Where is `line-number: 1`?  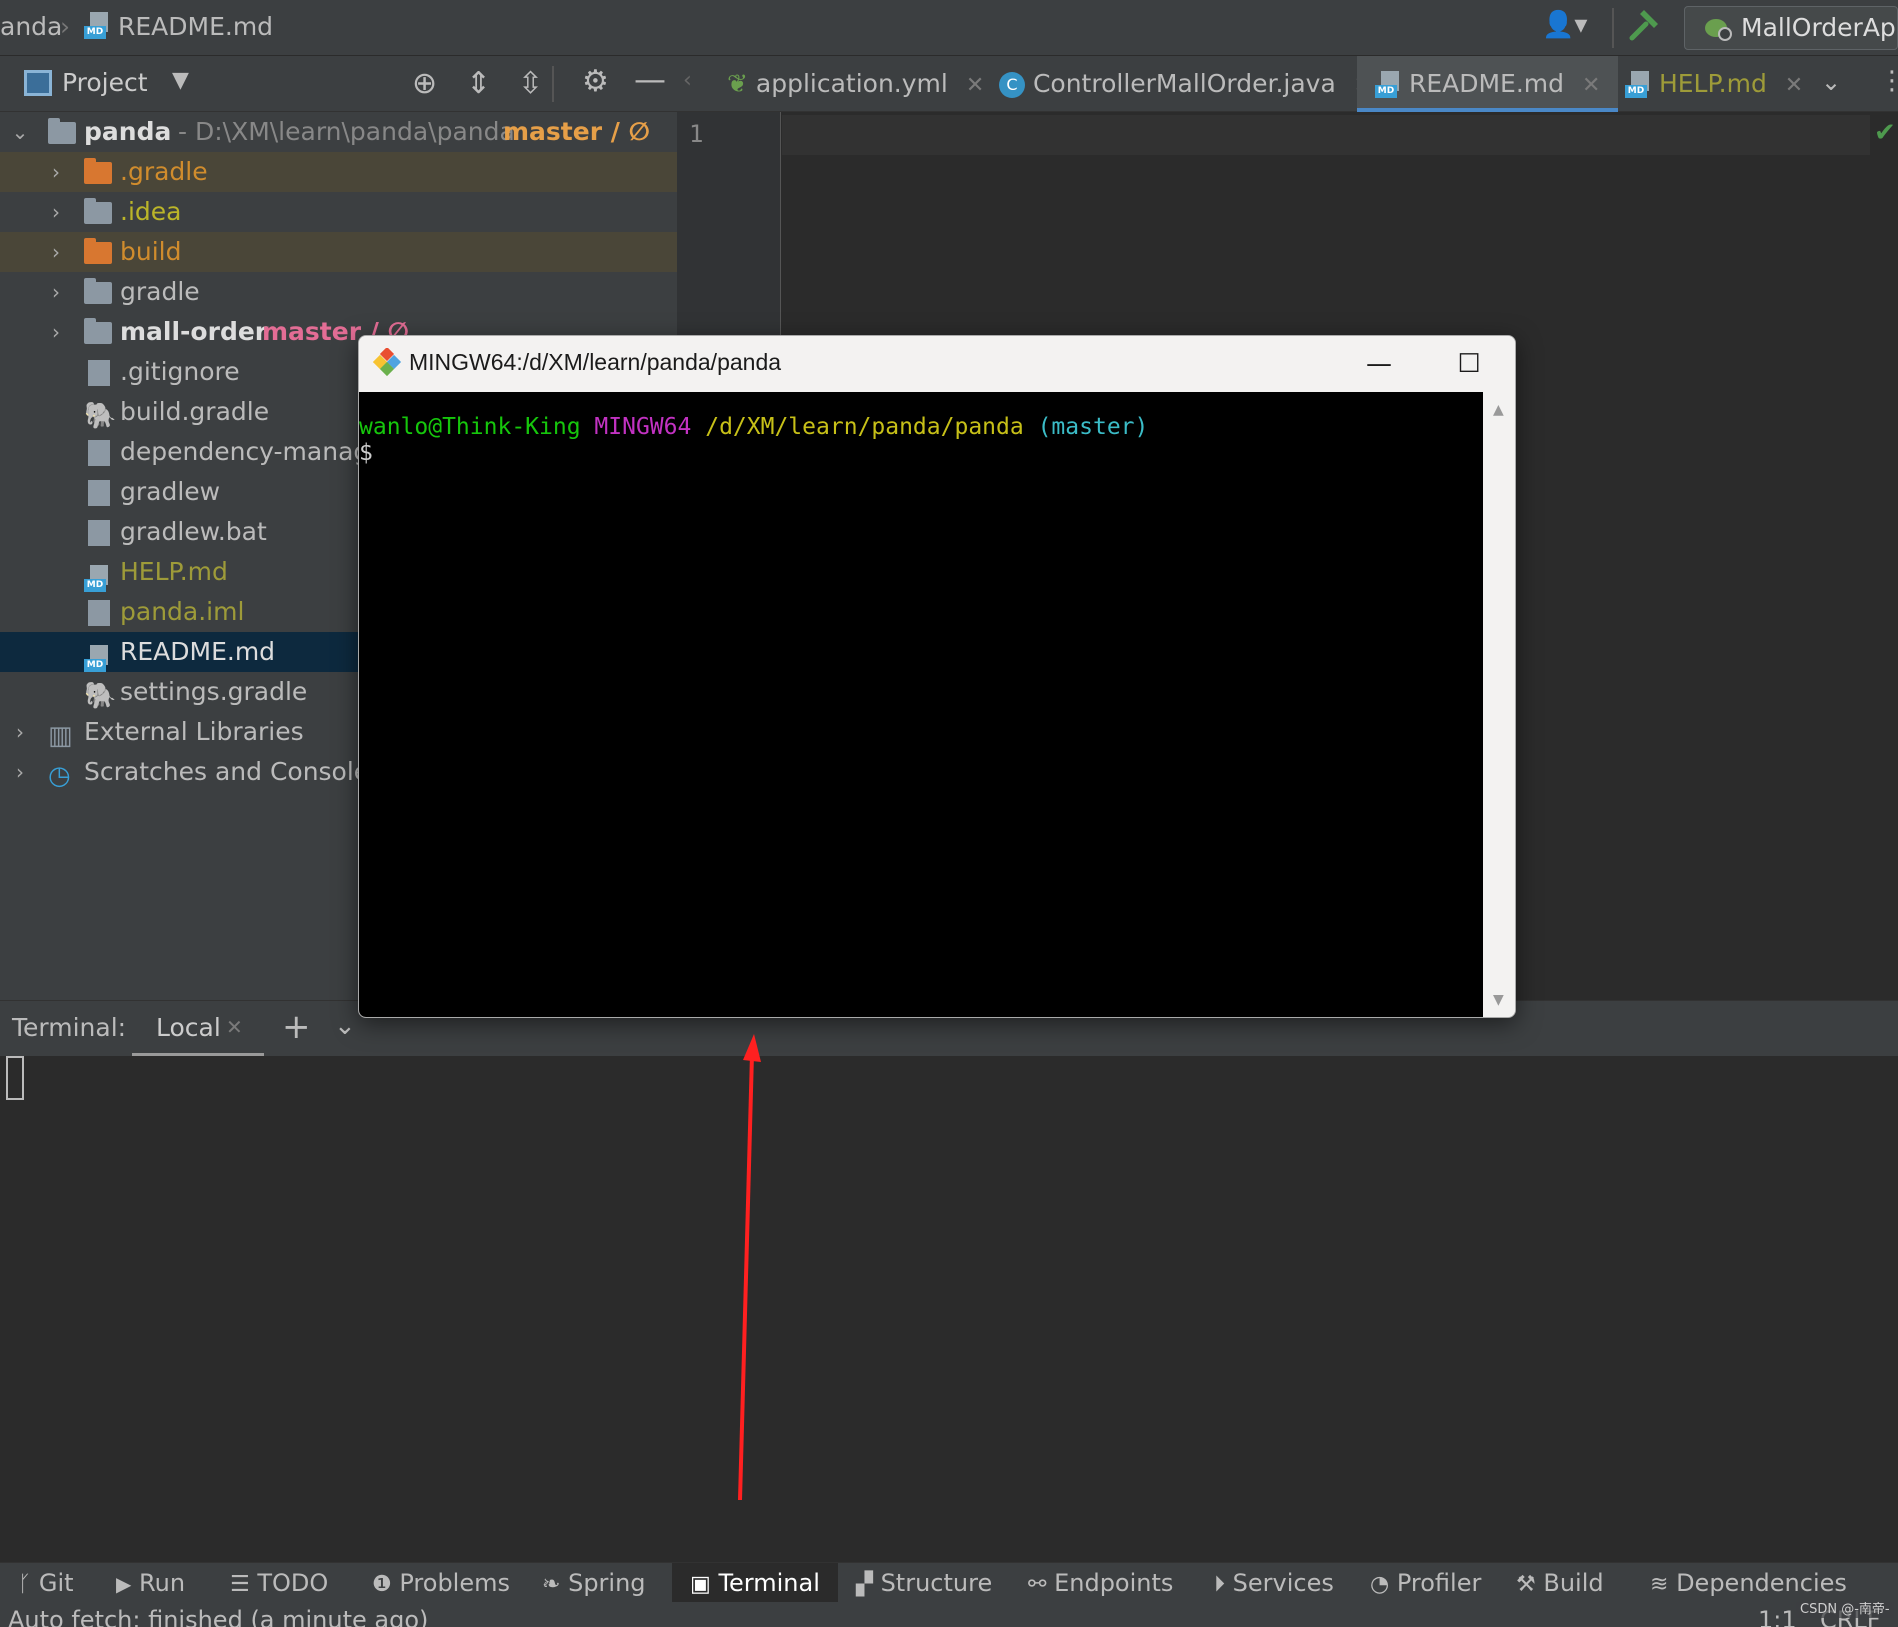 line-number: 1 is located at coordinates (696, 134).